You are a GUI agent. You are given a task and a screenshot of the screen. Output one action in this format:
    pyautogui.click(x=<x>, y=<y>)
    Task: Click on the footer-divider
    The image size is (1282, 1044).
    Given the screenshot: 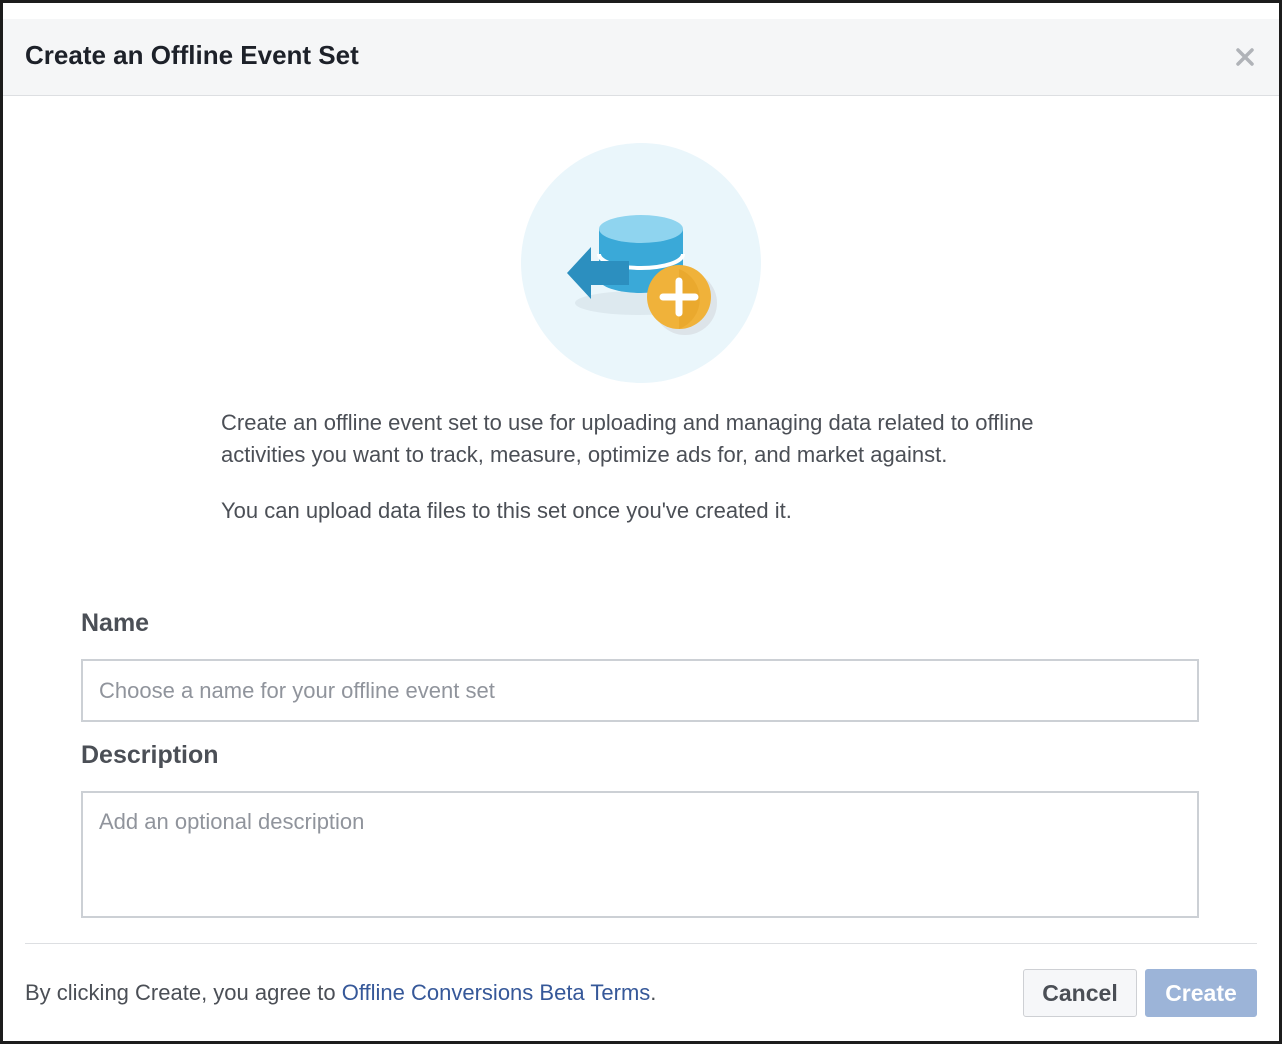 What is the action you would take?
    pyautogui.click(x=641, y=943)
    